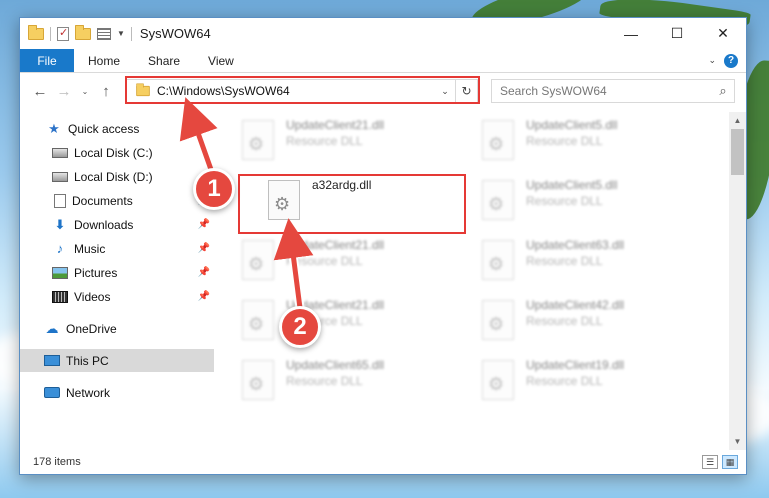 The height and width of the screenshot is (498, 769). I want to click on sidebar-item-network: Network, so click(117, 392).